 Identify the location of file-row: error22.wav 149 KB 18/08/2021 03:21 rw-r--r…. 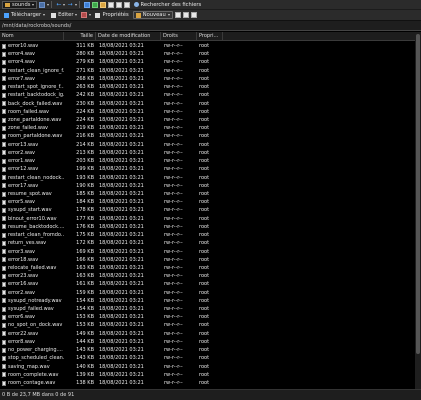
(111, 334).